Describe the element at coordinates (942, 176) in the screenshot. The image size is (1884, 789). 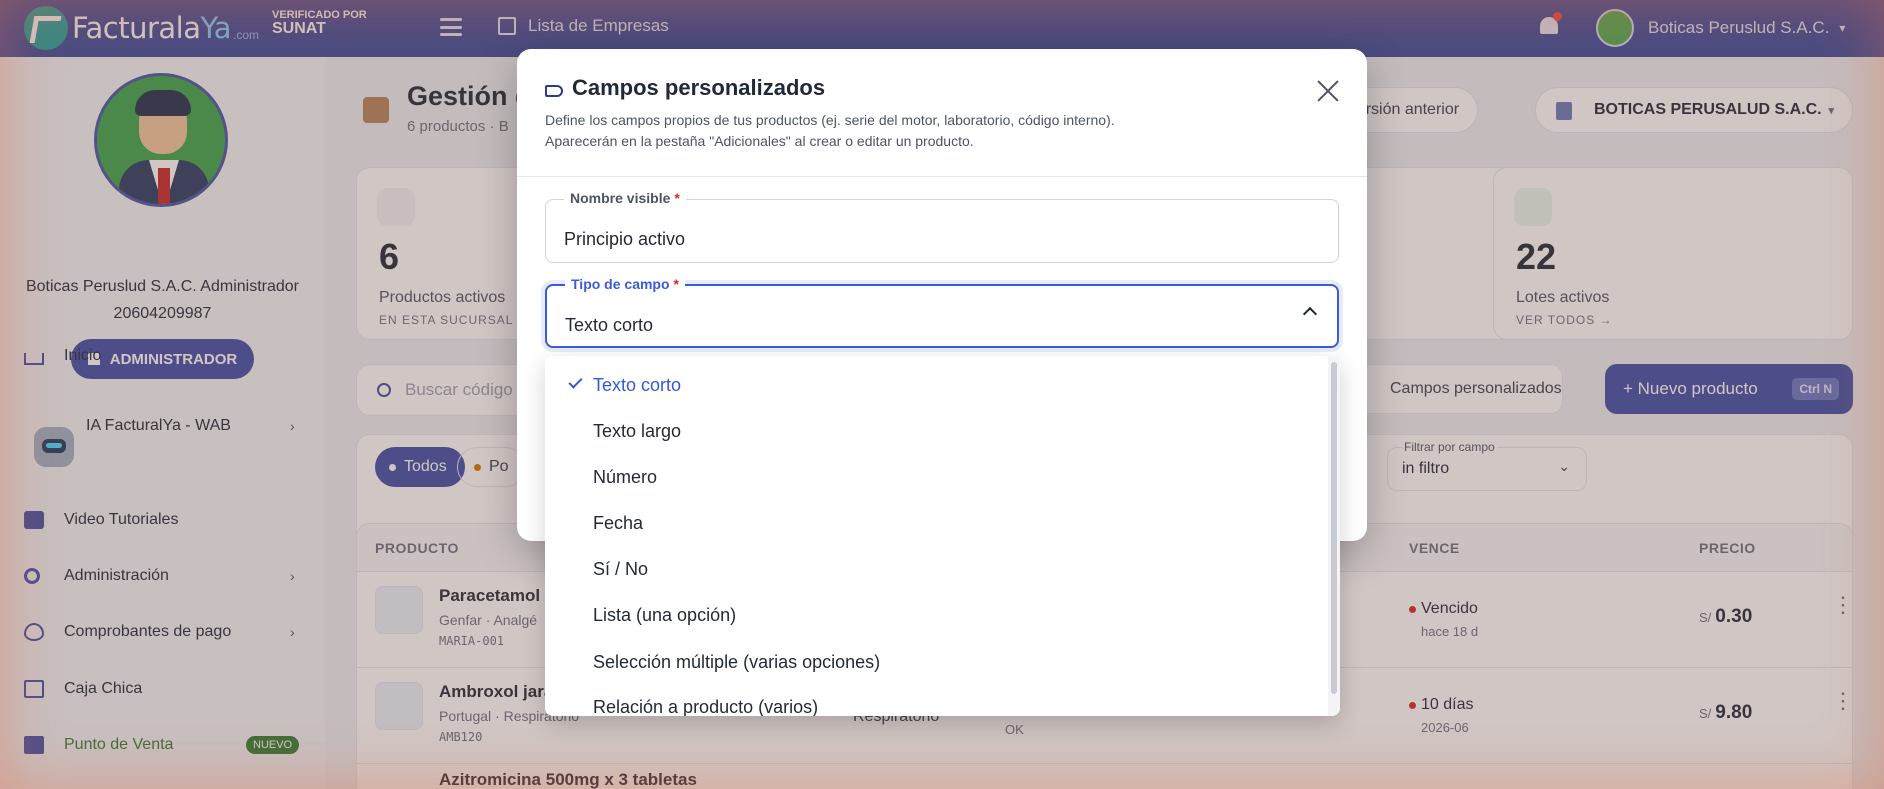
I see `divider` at that location.